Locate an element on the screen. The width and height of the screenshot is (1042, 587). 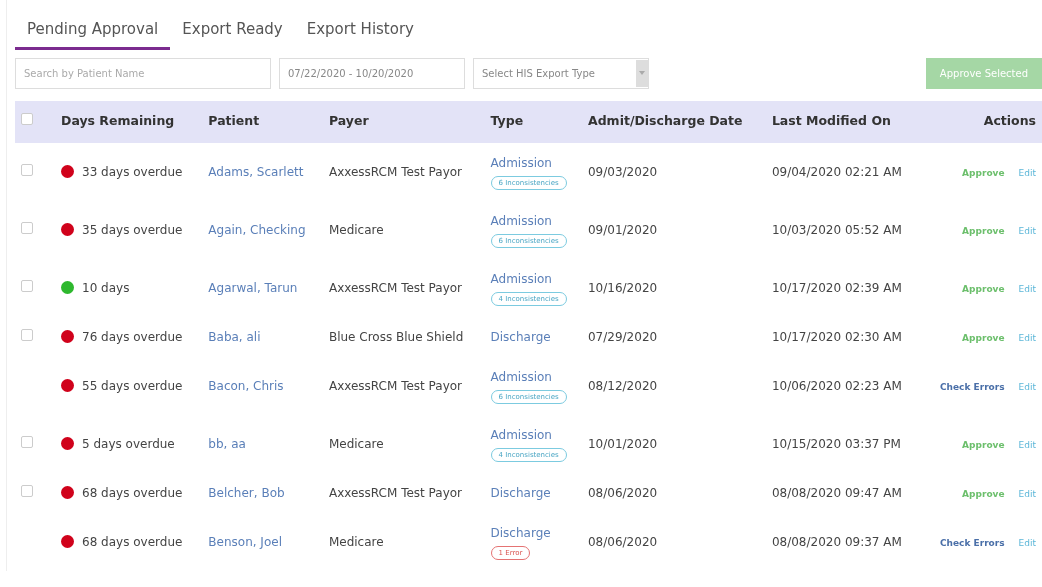
days-remaining: 10 days is located at coordinates (106, 288).